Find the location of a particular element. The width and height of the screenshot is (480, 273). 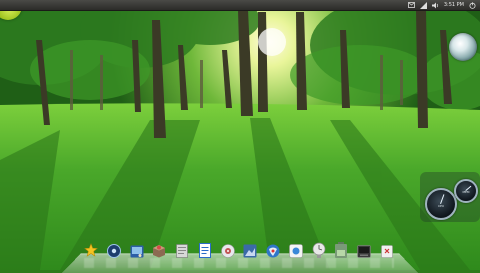

package-installer-icon is located at coordinates (159, 250).